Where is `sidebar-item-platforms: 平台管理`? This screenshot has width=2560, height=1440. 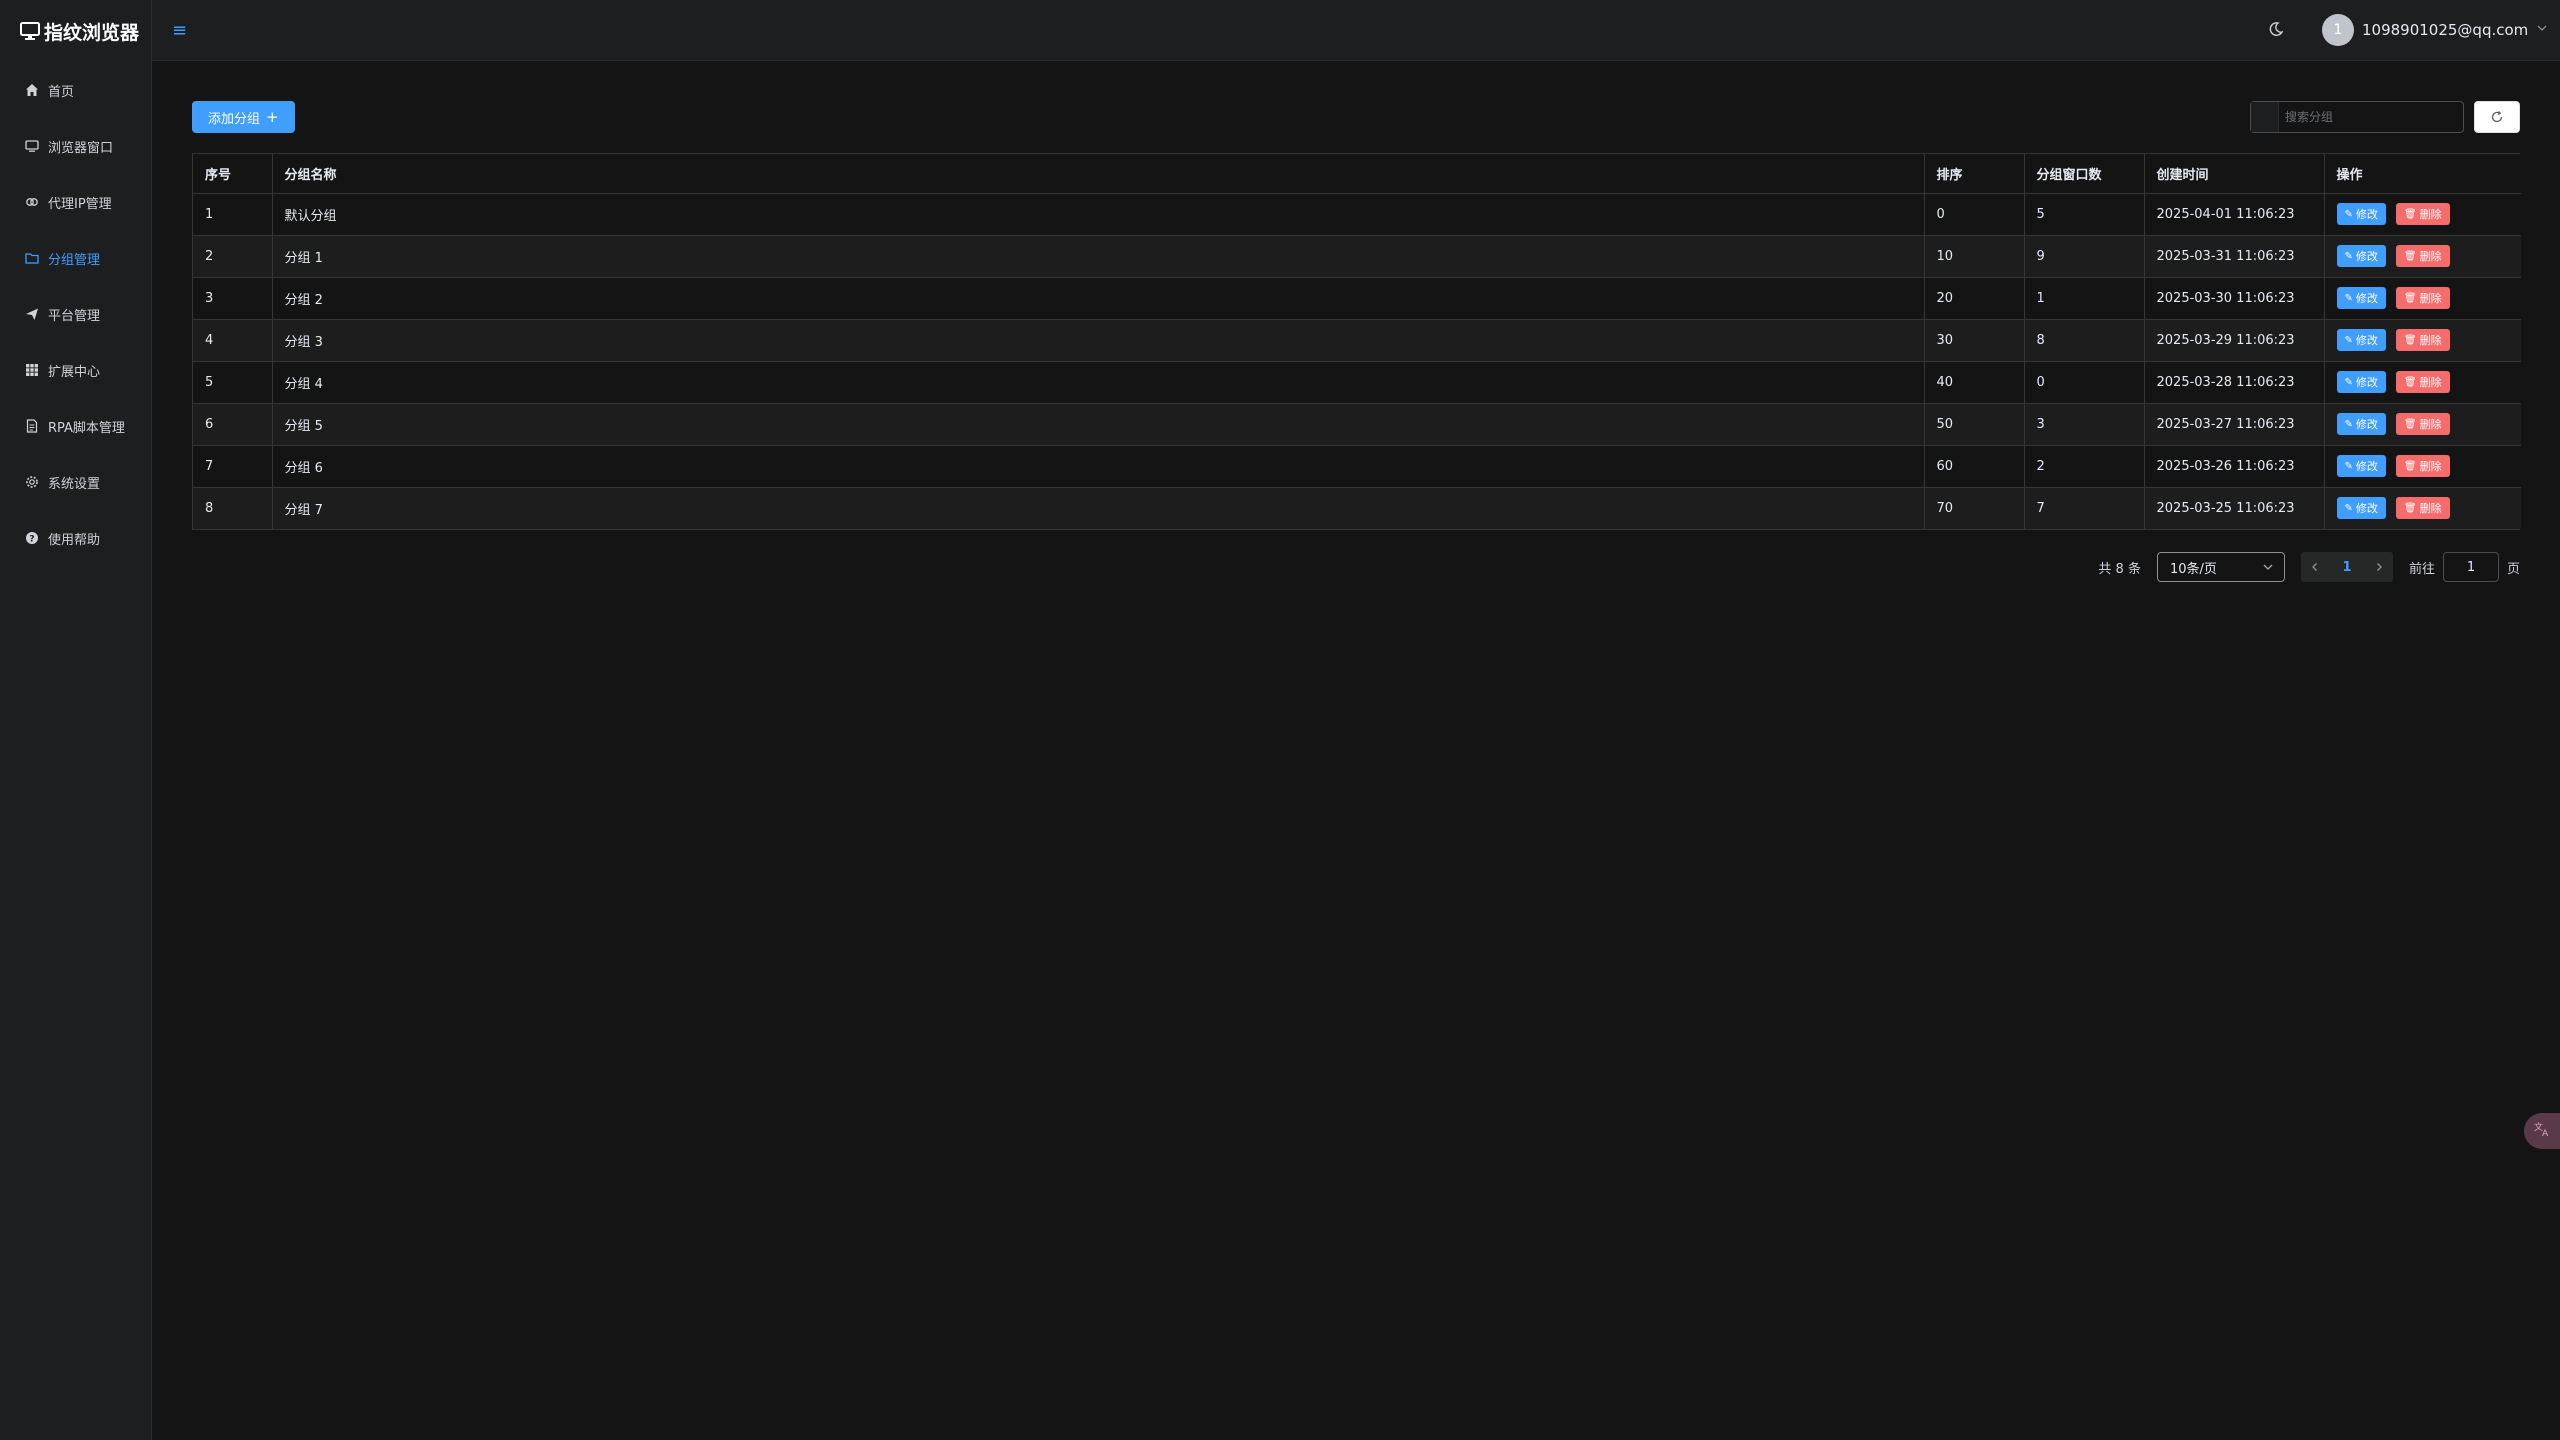
sidebar-item-platforms: 平台管理 is located at coordinates (75, 314).